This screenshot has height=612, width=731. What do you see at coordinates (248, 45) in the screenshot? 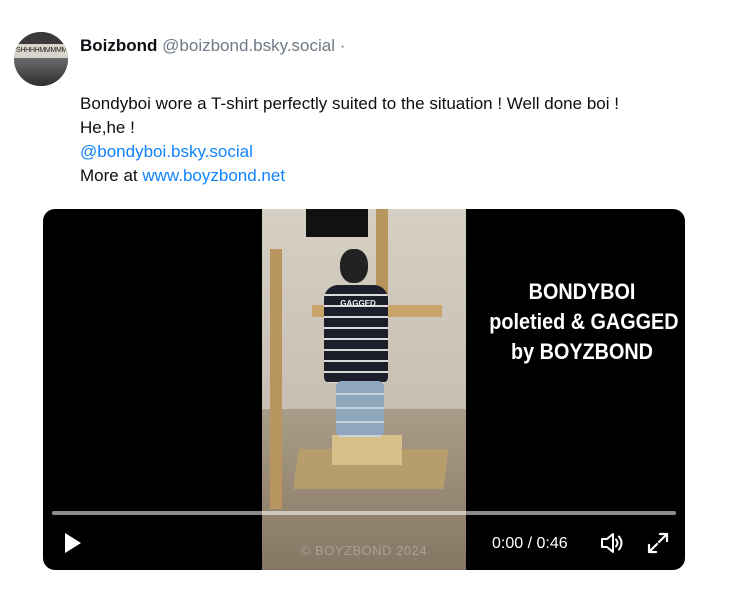
I see `author-handle: @boizbond.bsky.social` at bounding box center [248, 45].